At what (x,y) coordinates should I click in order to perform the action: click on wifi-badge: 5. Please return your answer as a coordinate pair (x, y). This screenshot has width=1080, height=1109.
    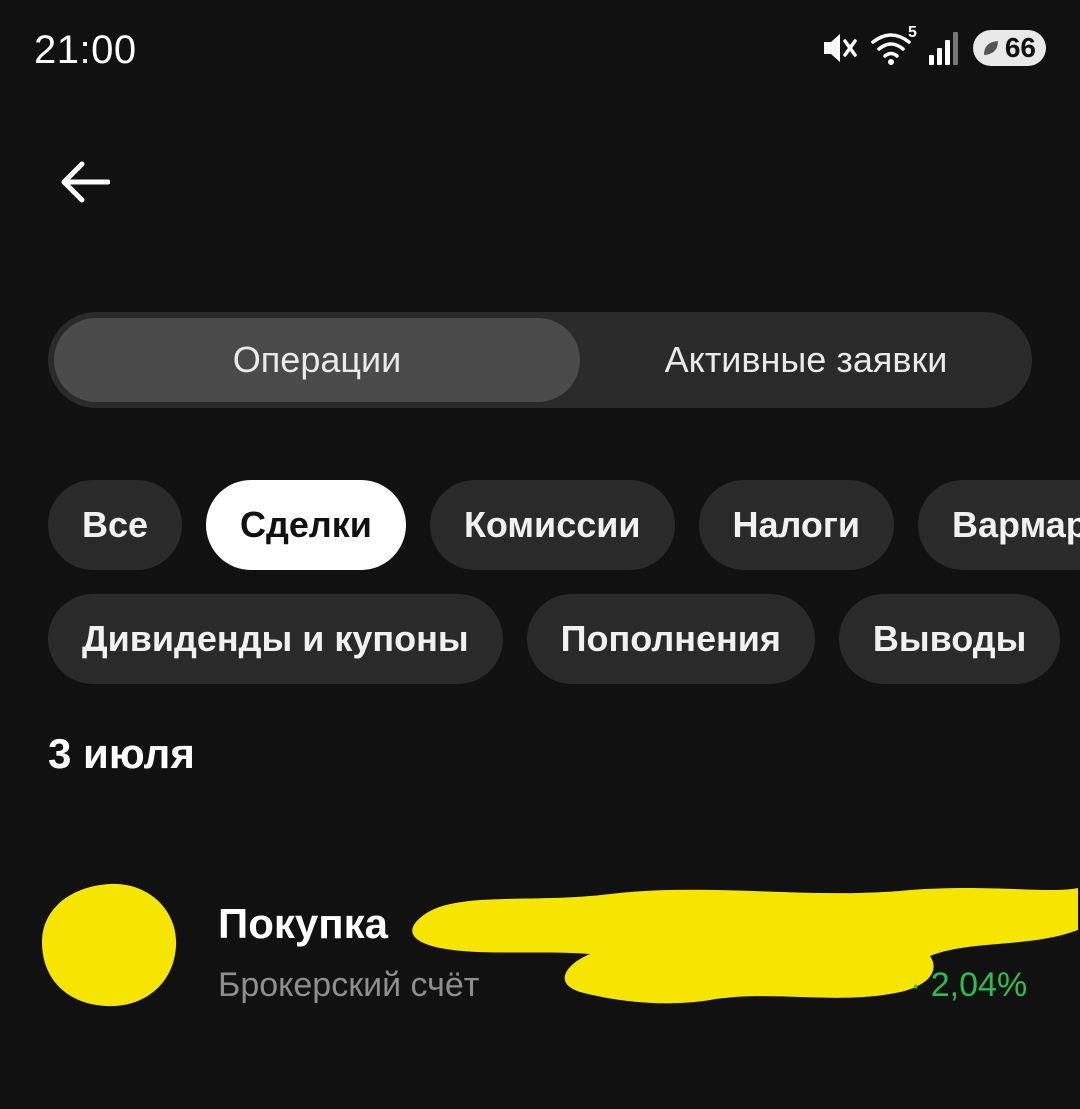
    Looking at the image, I should click on (912, 32).